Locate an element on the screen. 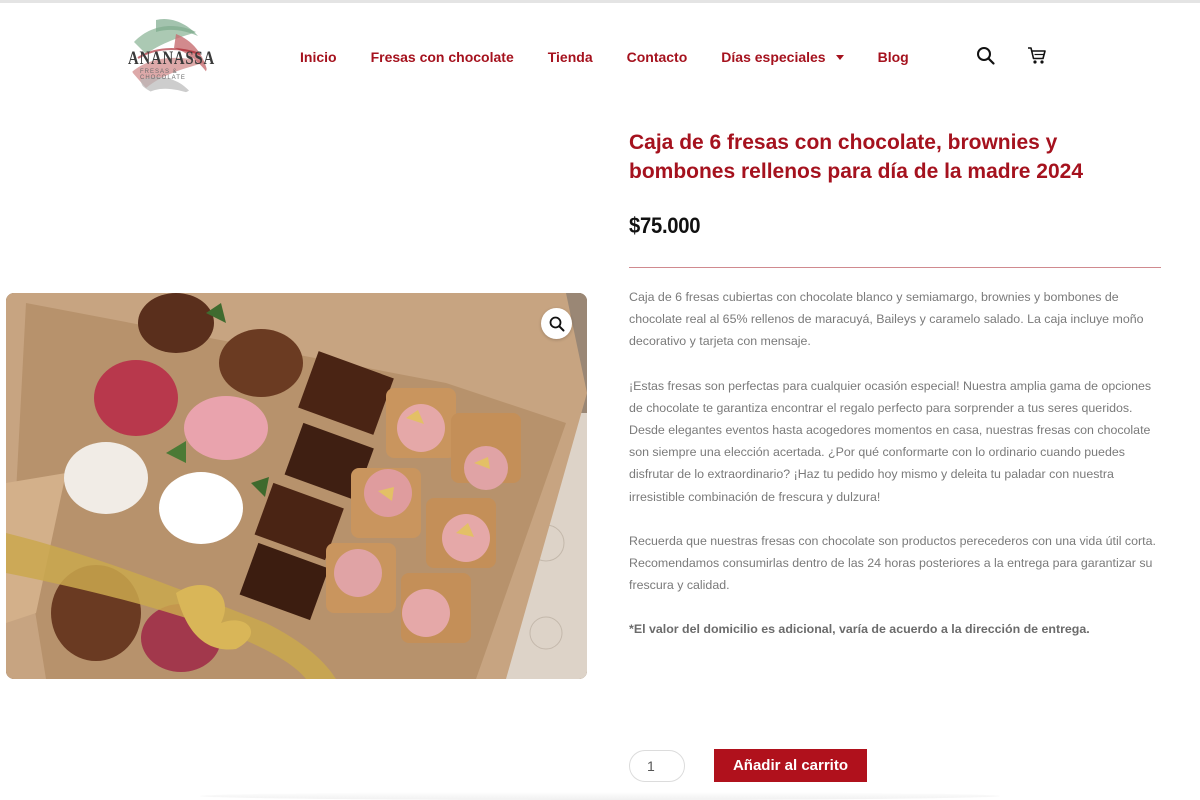  logo-wordmark: ANANASSA is located at coordinates (171, 58).